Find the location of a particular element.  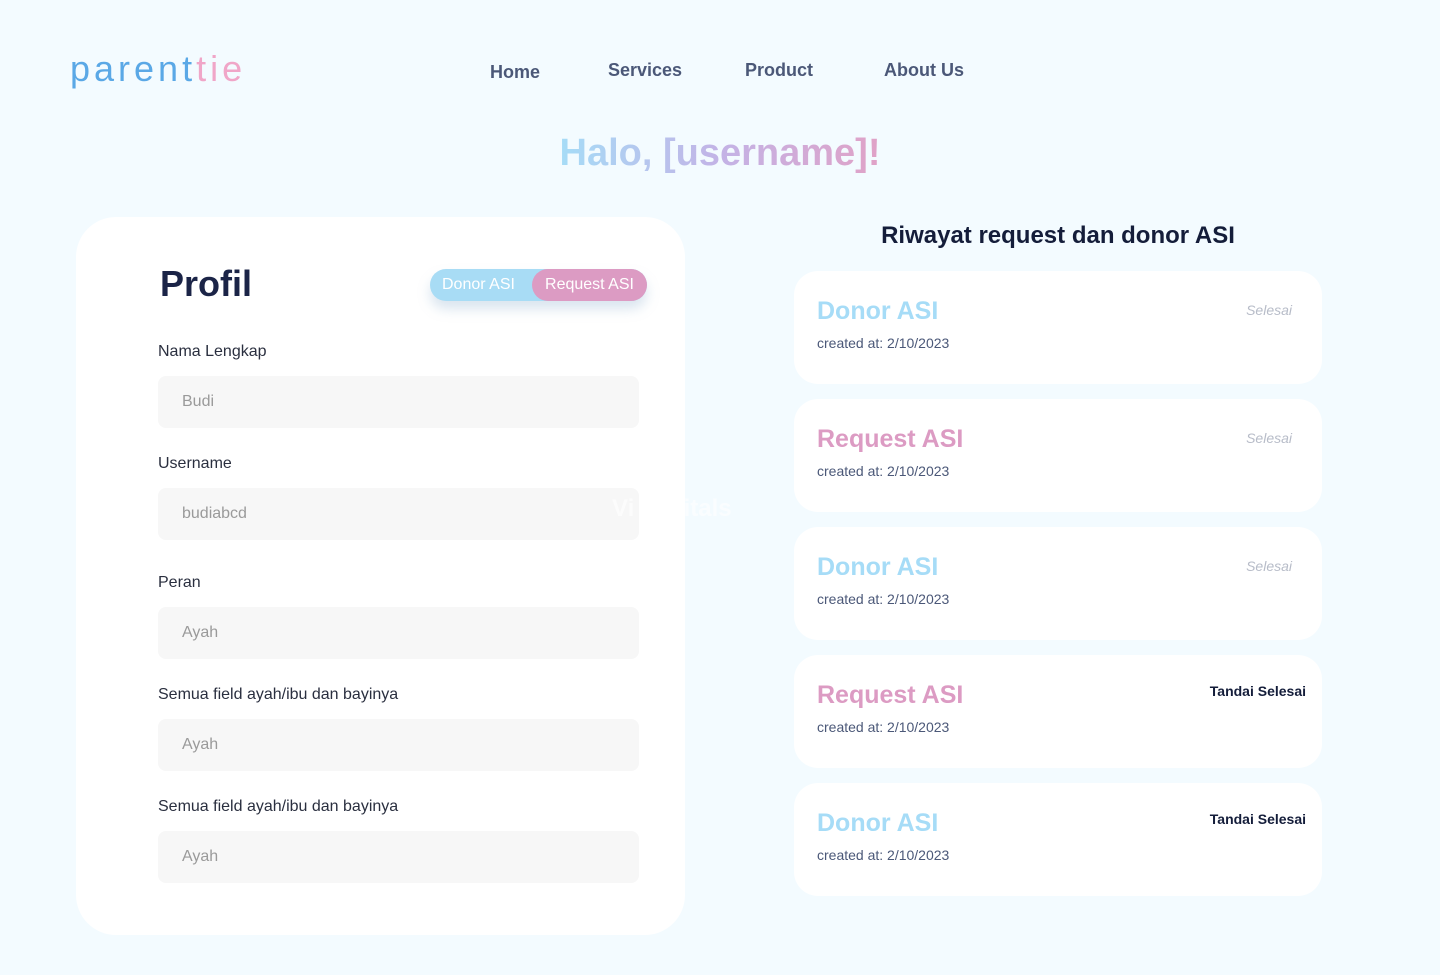

username-label: Username is located at coordinates (195, 463).